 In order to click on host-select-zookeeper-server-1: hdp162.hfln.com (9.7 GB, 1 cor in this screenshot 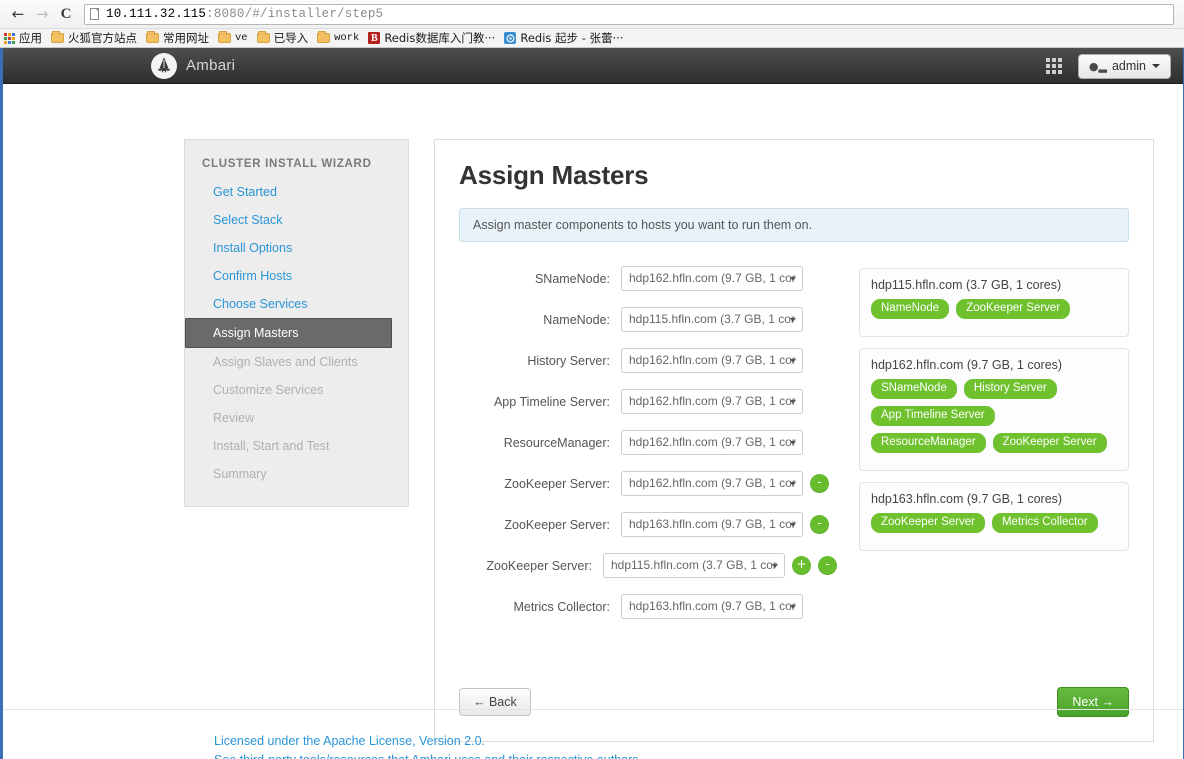, I will do `click(712, 483)`.